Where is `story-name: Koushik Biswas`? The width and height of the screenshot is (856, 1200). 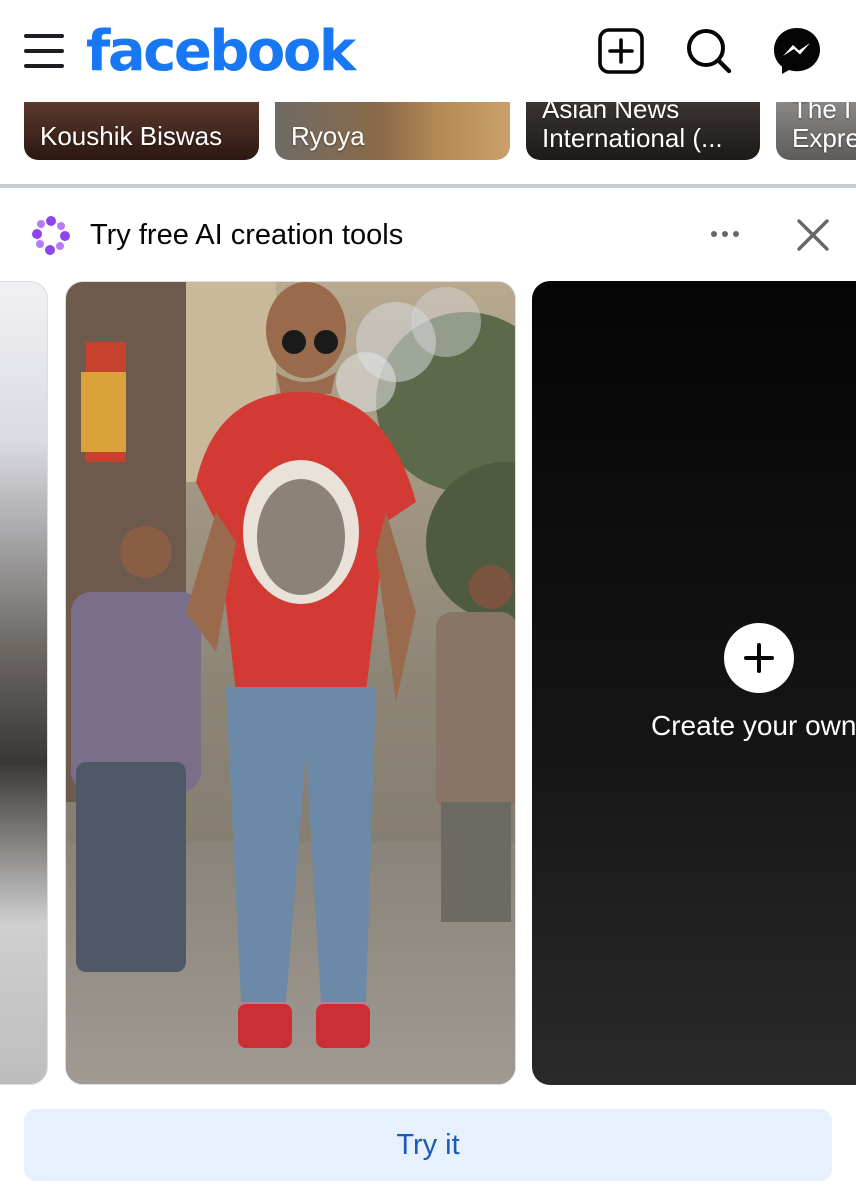
story-name: Koushik Biswas is located at coordinates (131, 136).